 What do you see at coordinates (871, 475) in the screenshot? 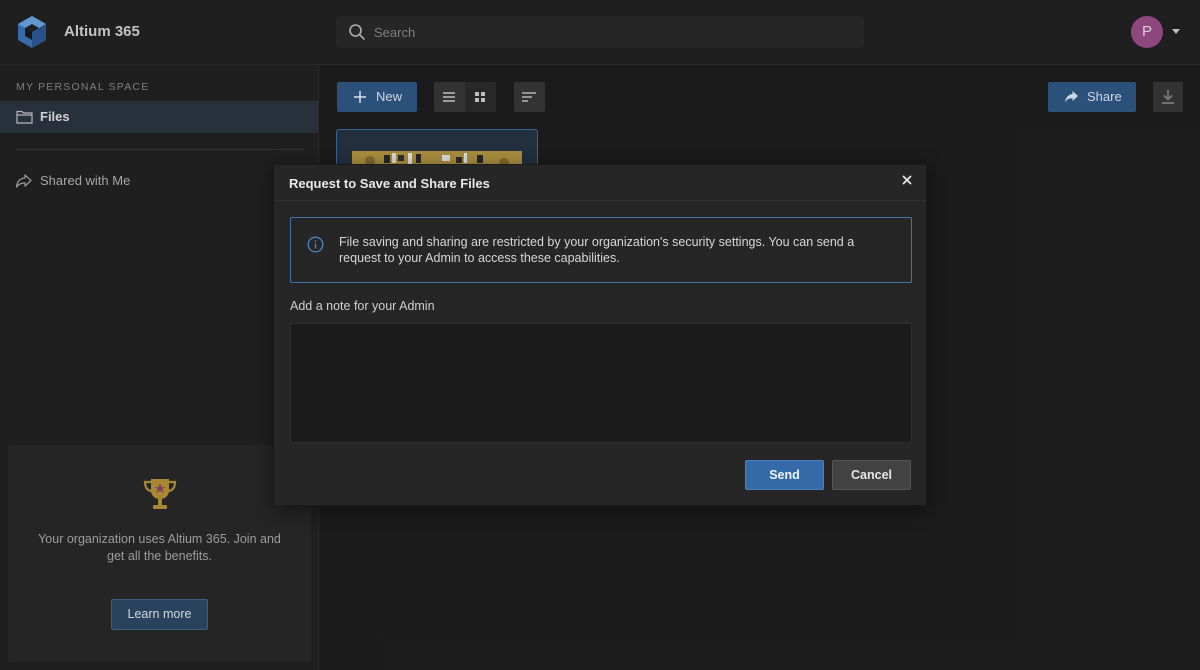
I see `cancel-button: Cancel` at bounding box center [871, 475].